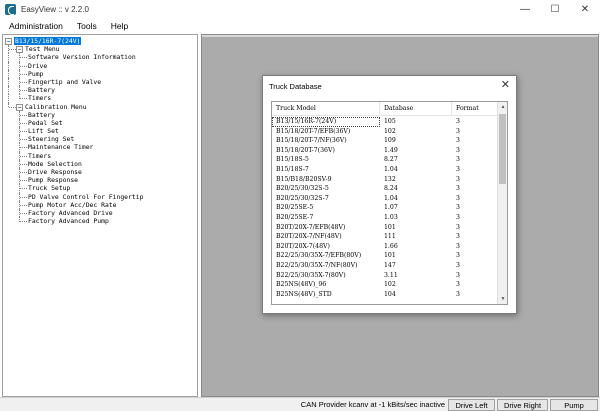 The height and width of the screenshot is (411, 600). I want to click on table-row: B25NS(48V)_STD 104 3, so click(385, 295).